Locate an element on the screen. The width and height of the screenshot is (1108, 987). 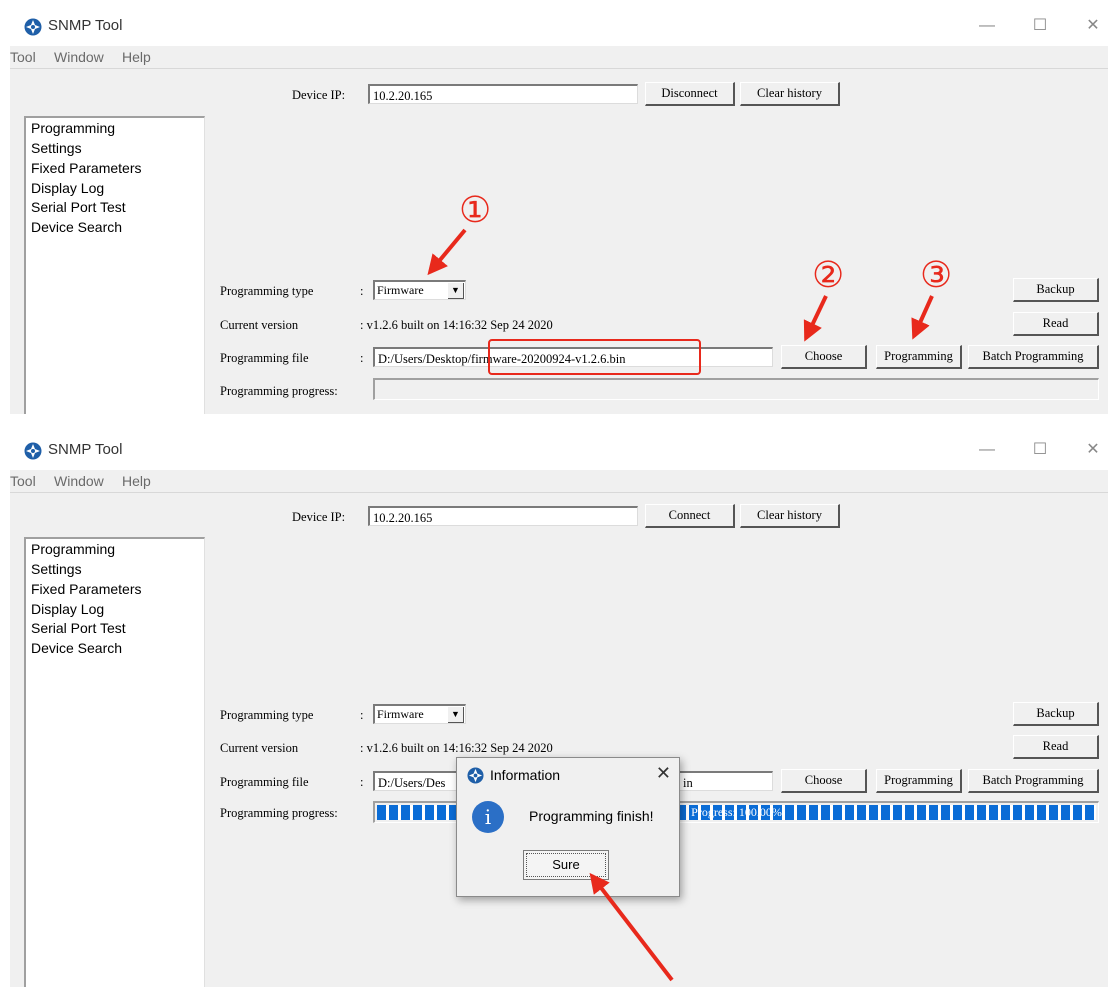
step-1-marker: ① is located at coordinates (475, 209).